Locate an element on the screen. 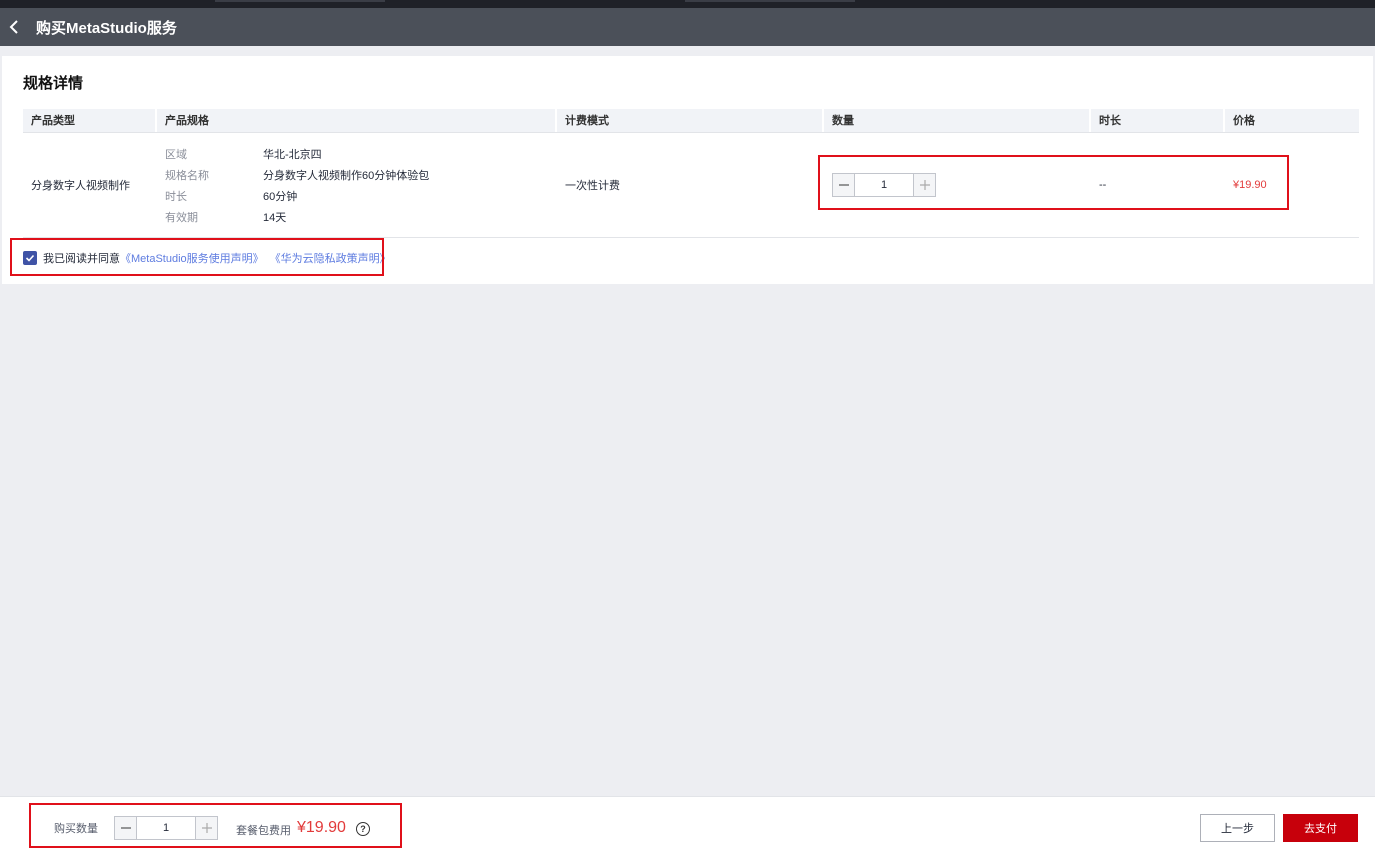 The height and width of the screenshot is (856, 1375). footer-quantity-input is located at coordinates (166, 828).